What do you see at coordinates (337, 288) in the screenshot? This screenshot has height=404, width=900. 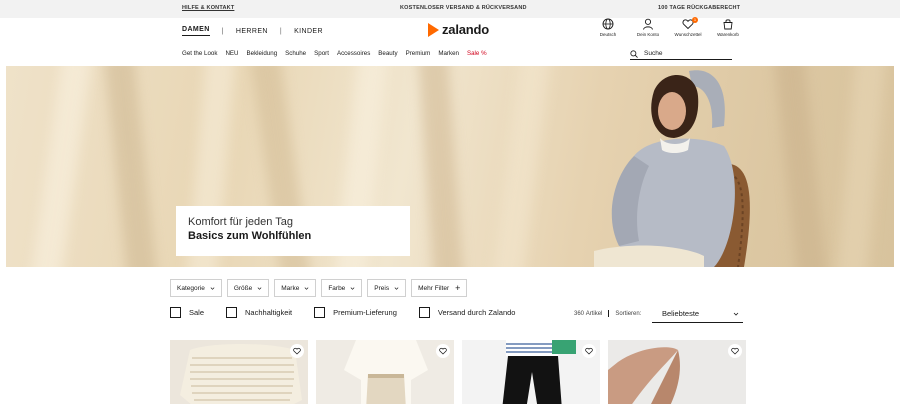 I see `filter-label: Farbe` at bounding box center [337, 288].